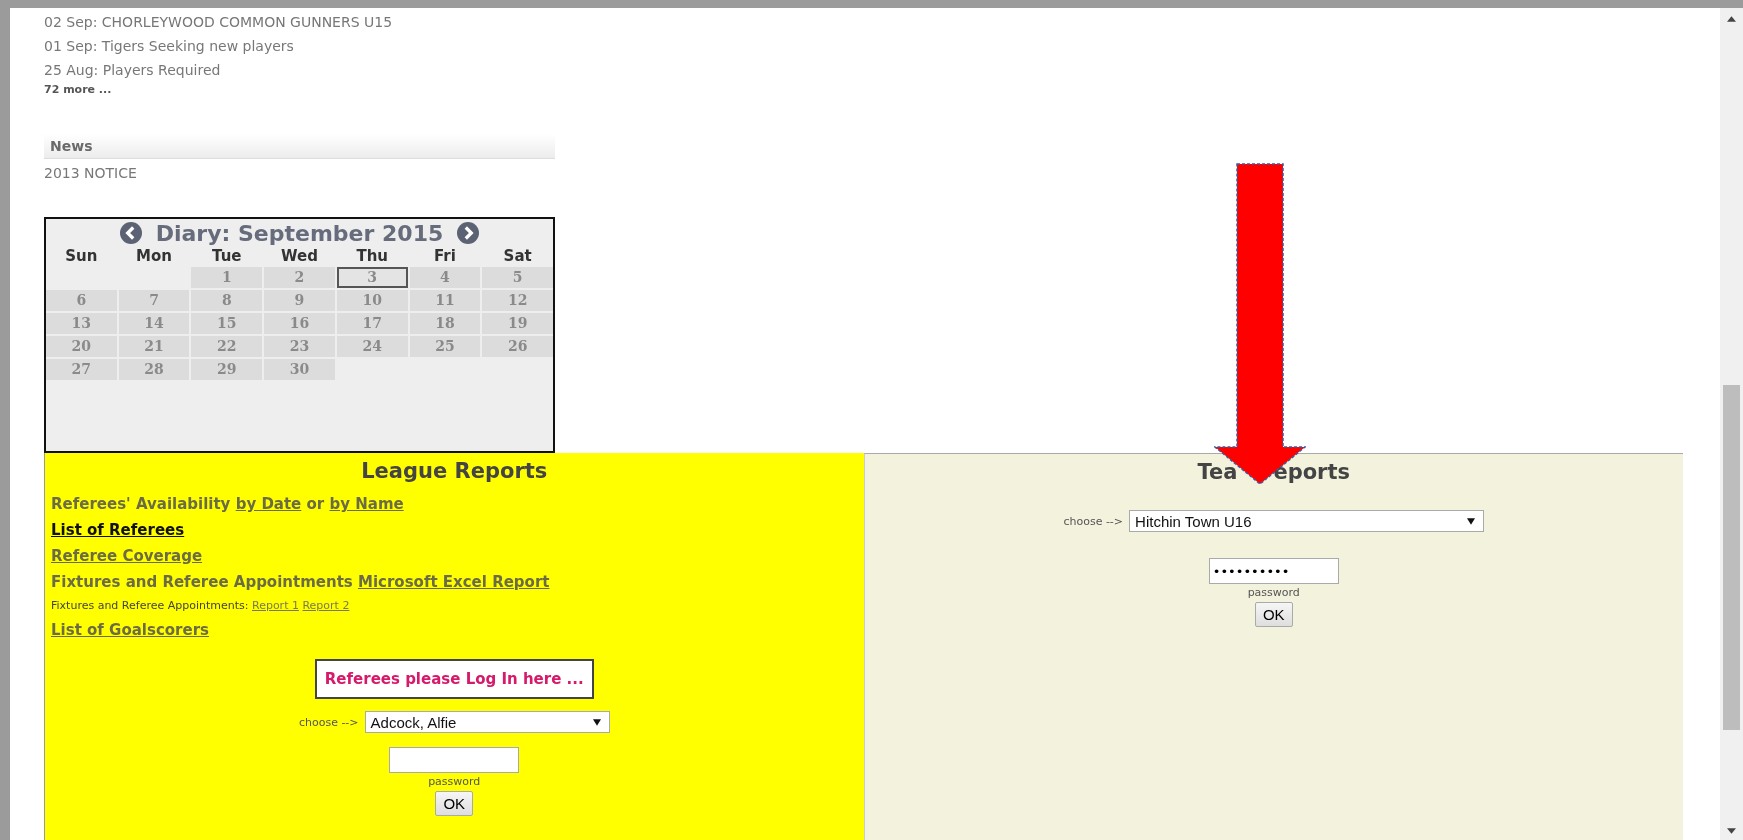 The width and height of the screenshot is (1743, 840). Describe the element at coordinates (130, 233) in the screenshot. I see `previous-month-icon` at that location.